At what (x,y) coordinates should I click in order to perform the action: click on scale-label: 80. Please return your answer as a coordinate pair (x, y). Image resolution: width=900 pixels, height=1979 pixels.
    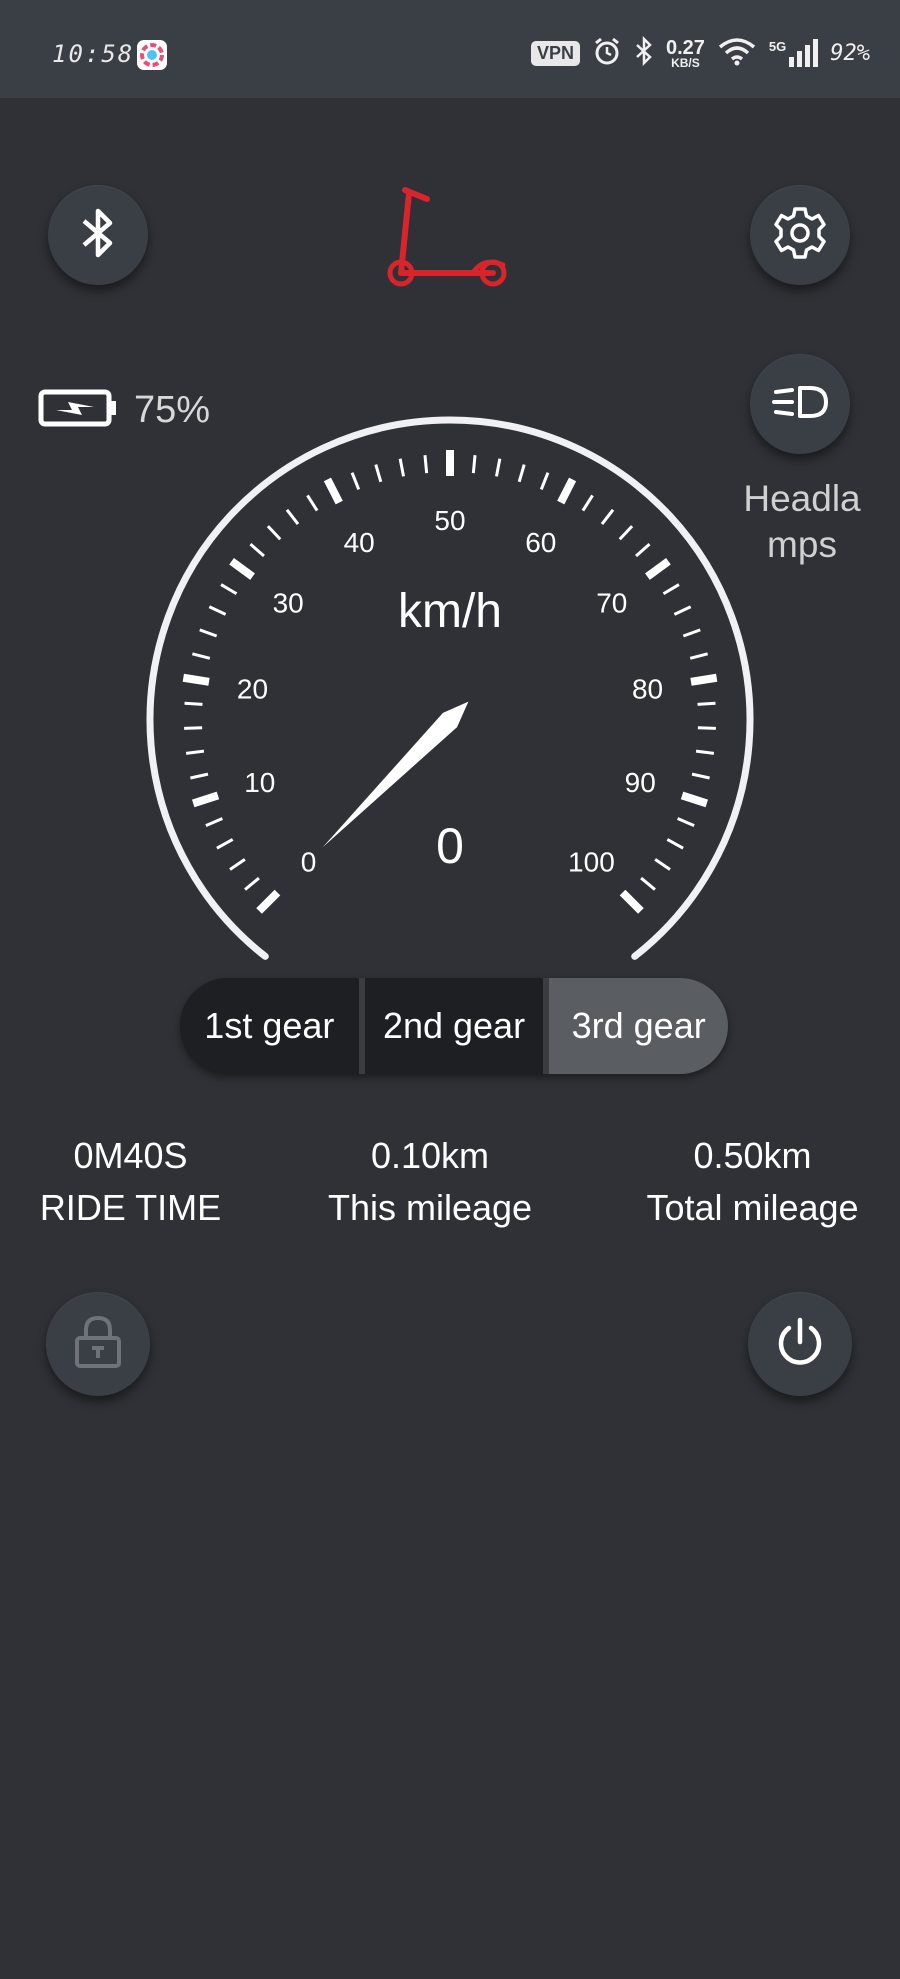
    Looking at the image, I should click on (647, 689).